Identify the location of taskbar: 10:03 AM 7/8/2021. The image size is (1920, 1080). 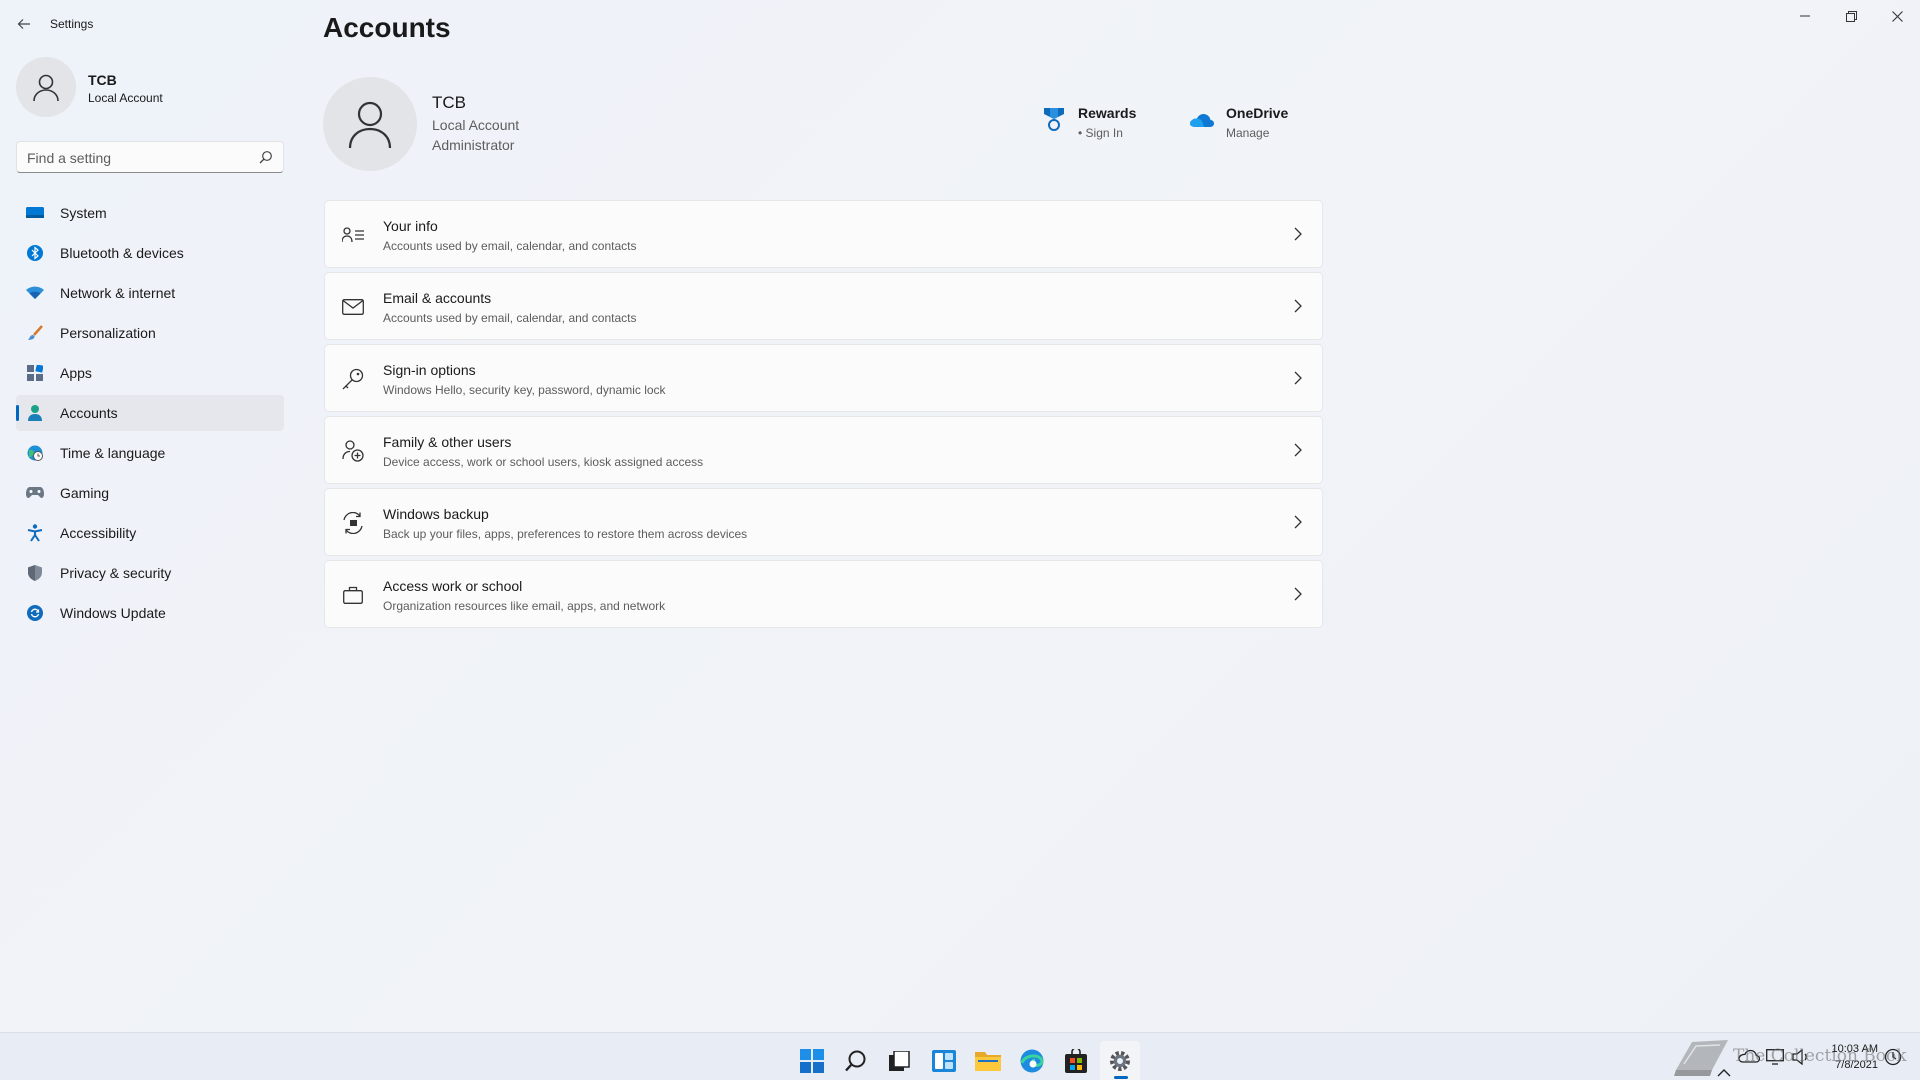
(960, 1056).